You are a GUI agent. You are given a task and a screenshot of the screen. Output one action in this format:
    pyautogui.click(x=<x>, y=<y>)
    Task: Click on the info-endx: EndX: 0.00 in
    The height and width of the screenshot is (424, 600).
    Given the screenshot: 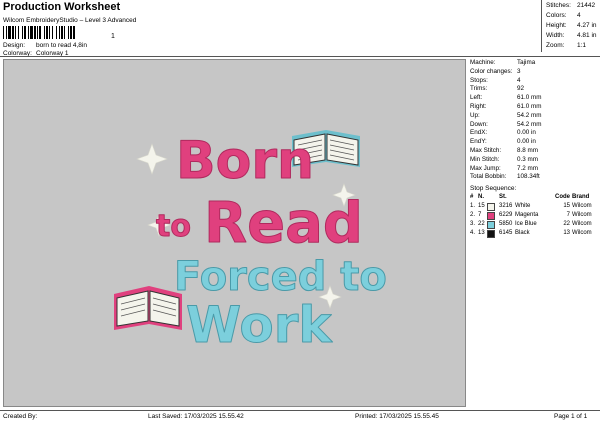 What is the action you would take?
    pyautogui.click(x=503, y=133)
    